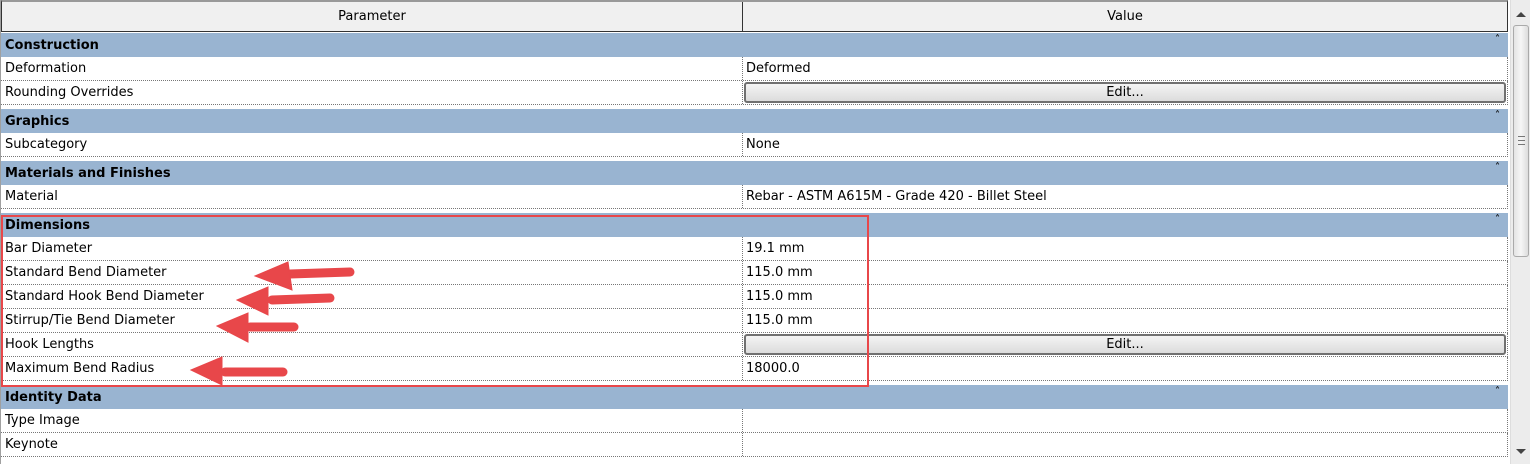 The width and height of the screenshot is (1530, 464). I want to click on annotation-arrows, so click(272, 323).